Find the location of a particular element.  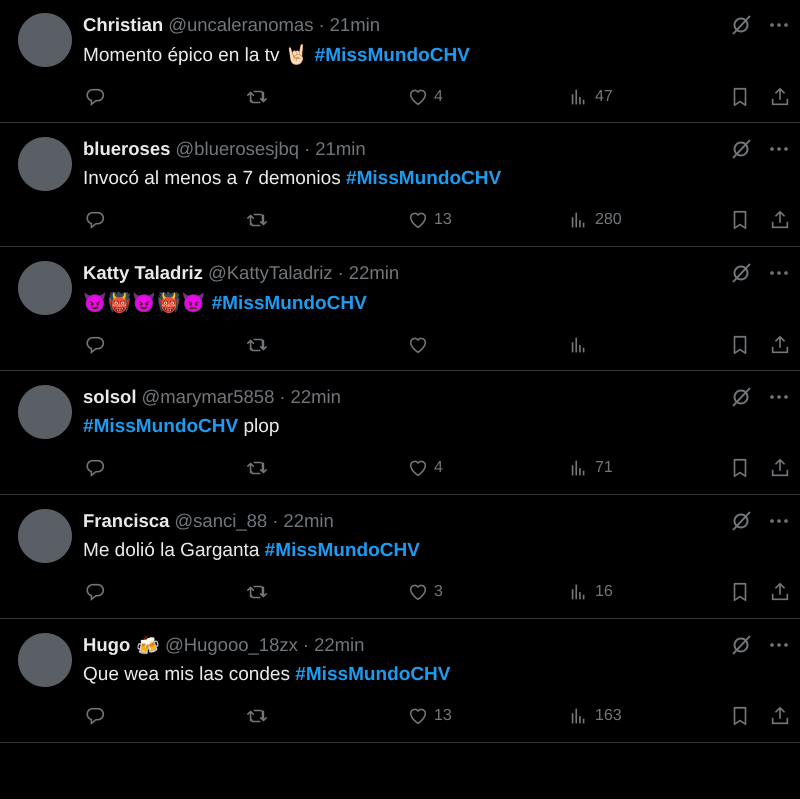

display-name: Francisca is located at coordinates (126, 521).